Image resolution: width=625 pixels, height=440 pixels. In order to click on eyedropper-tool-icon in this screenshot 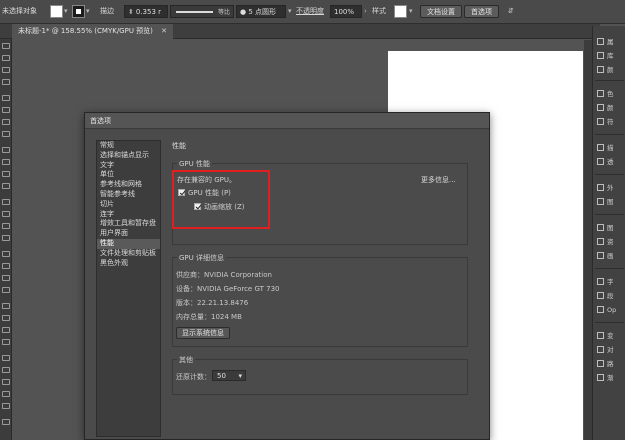, I will do `click(6, 318)`.